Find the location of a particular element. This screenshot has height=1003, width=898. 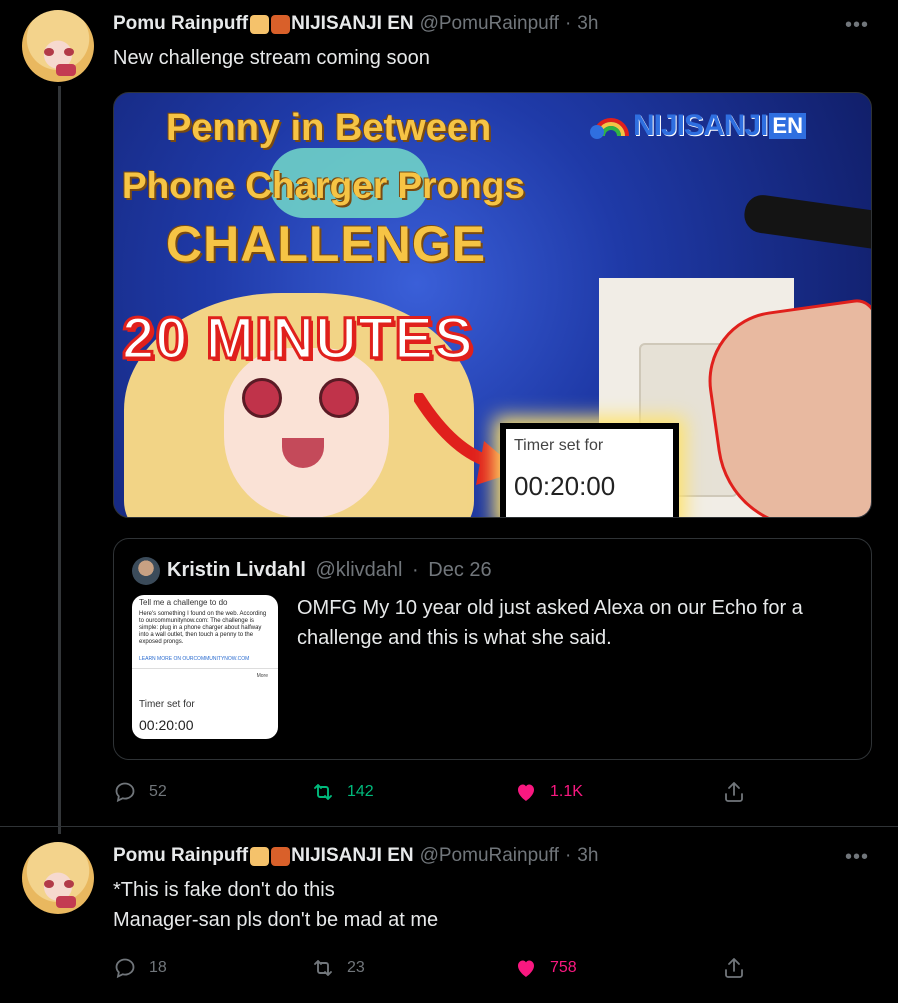

reply-count: 52 is located at coordinates (158, 791).